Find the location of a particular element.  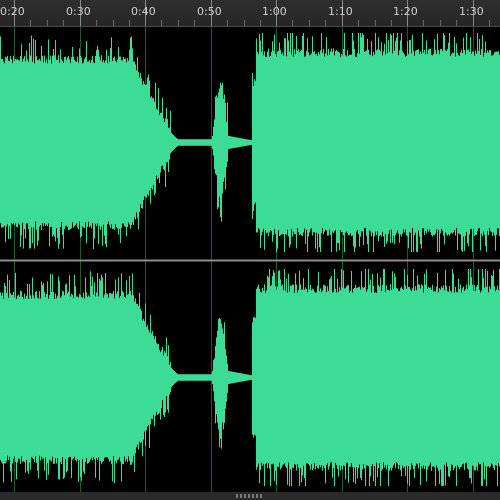

timeline-ruler: 0:20 0:30 0:40 0:50 1:00 1:10 1:20 1:30 is located at coordinates (250, 13).